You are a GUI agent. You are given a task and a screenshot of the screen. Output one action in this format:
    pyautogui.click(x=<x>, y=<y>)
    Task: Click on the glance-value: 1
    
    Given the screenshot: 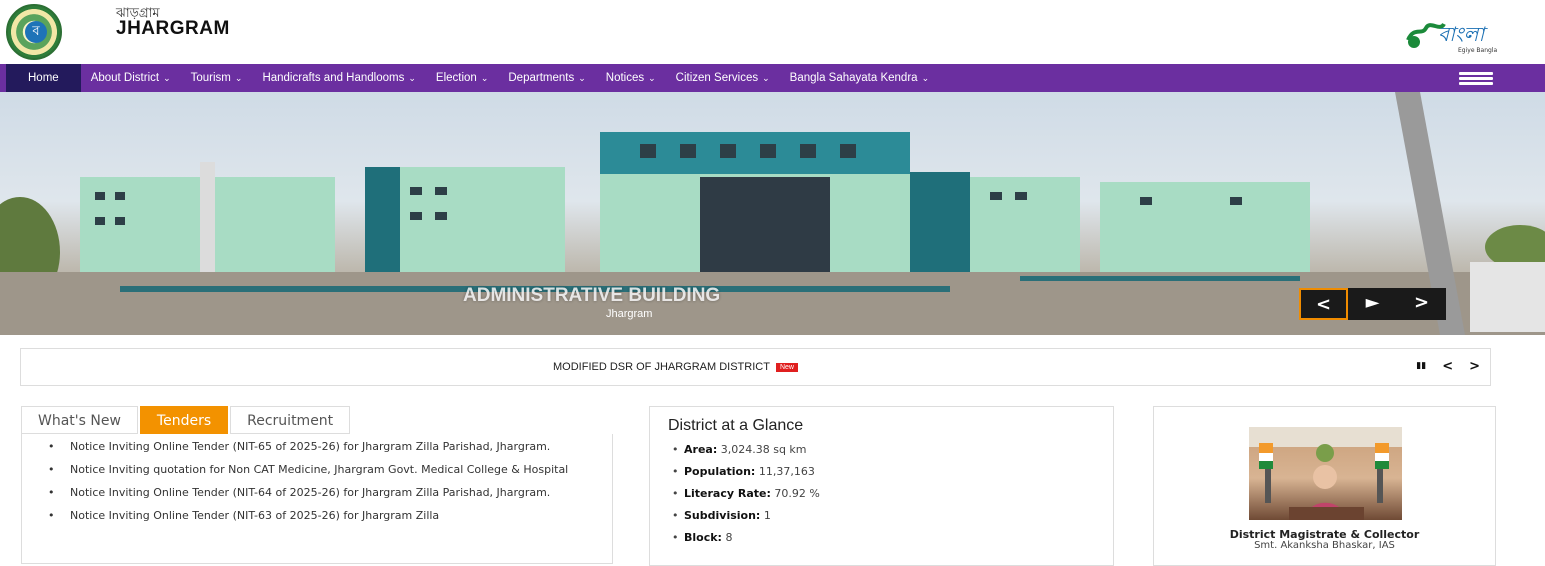 What is the action you would take?
    pyautogui.click(x=767, y=515)
    